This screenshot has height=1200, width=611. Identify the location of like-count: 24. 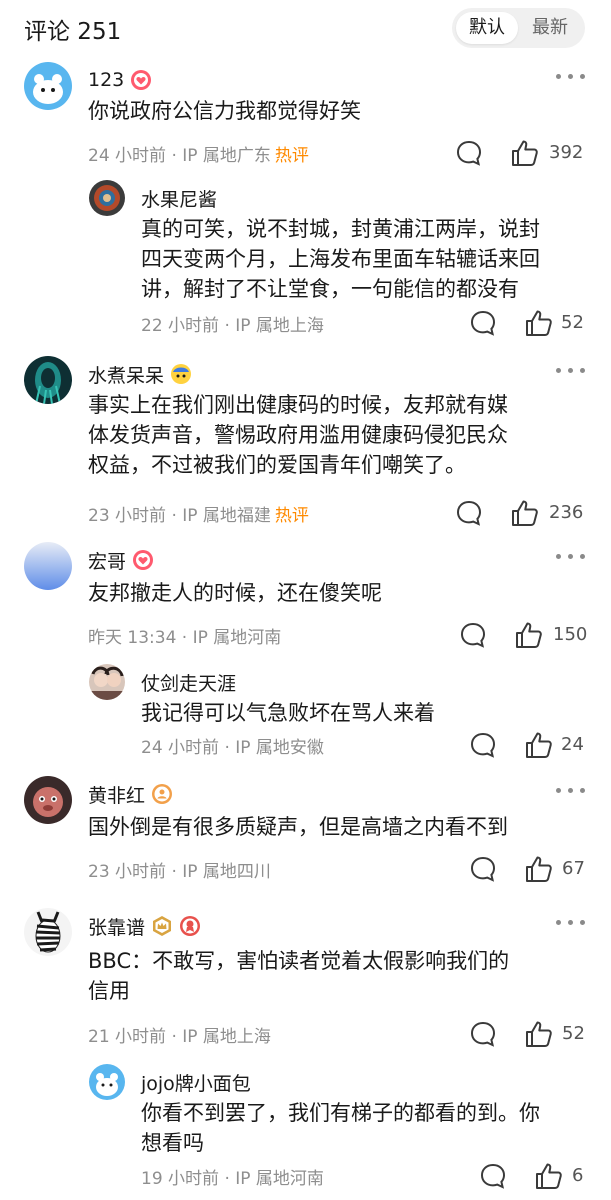
(572, 744).